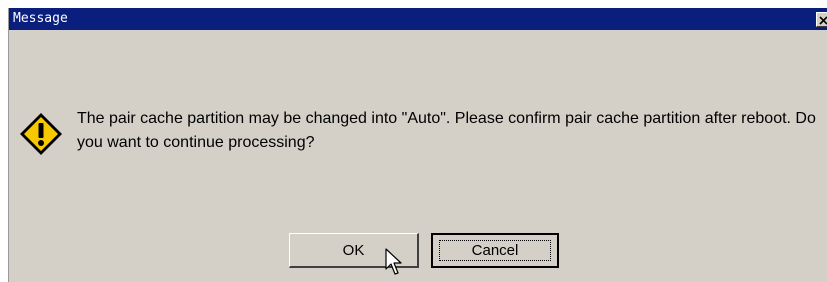  Describe the element at coordinates (353, 250) in the screenshot. I see `ok-button-label: OK` at that location.